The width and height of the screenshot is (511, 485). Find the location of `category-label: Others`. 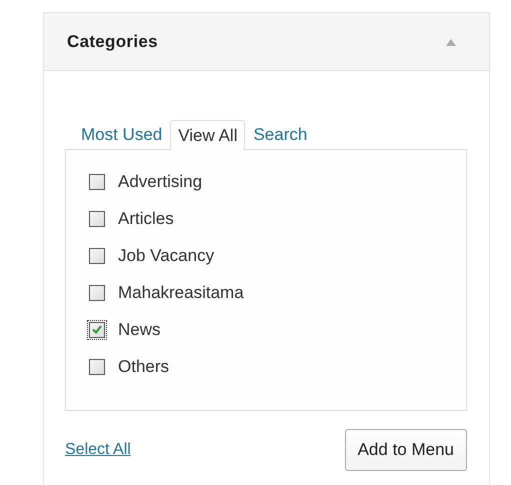

category-label: Others is located at coordinates (144, 366).